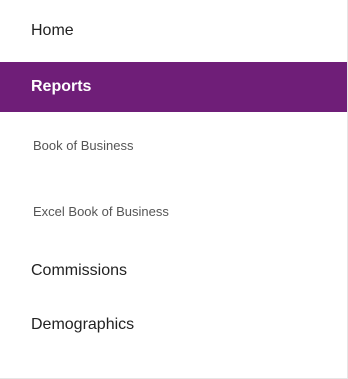 This screenshot has height=379, width=348. I want to click on nav-item-home: Home, so click(173, 31).